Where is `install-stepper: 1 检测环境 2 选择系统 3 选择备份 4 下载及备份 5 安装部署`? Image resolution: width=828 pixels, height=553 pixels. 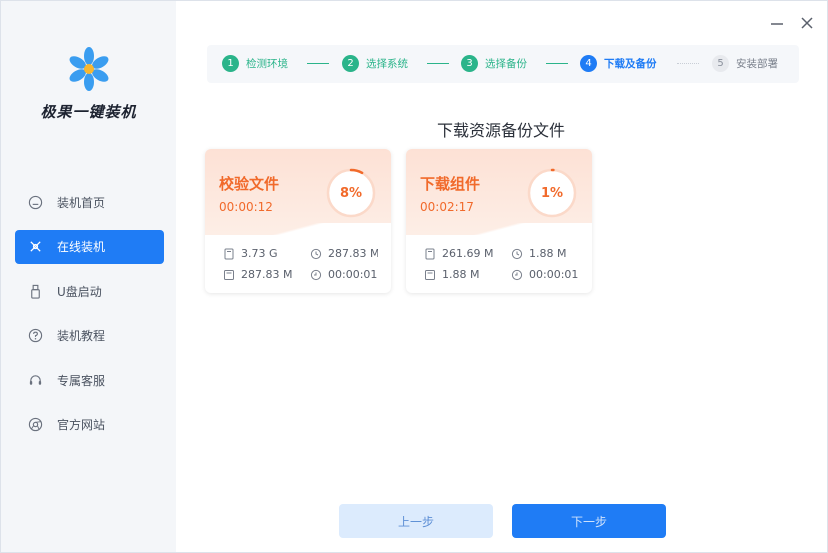
install-stepper: 1 检测环境 2 选择系统 3 选择备份 4 下载及备份 5 安装部署 is located at coordinates (503, 64).